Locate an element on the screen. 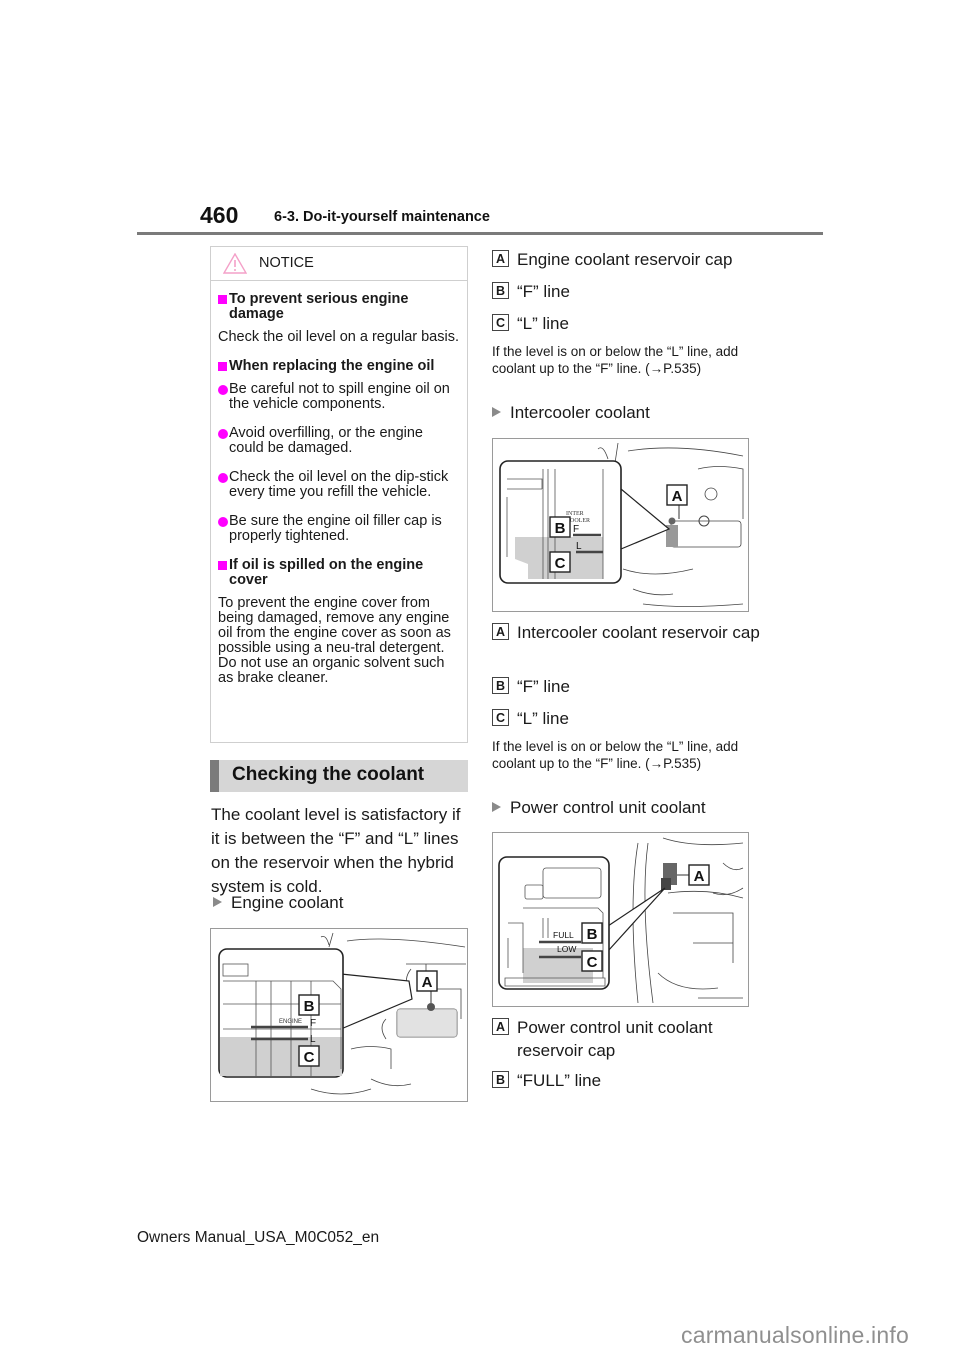 The width and height of the screenshot is (960, 1358). intercooler-coolant-illustration: INTER COOLER F L B C A is located at coordinates (621, 524).